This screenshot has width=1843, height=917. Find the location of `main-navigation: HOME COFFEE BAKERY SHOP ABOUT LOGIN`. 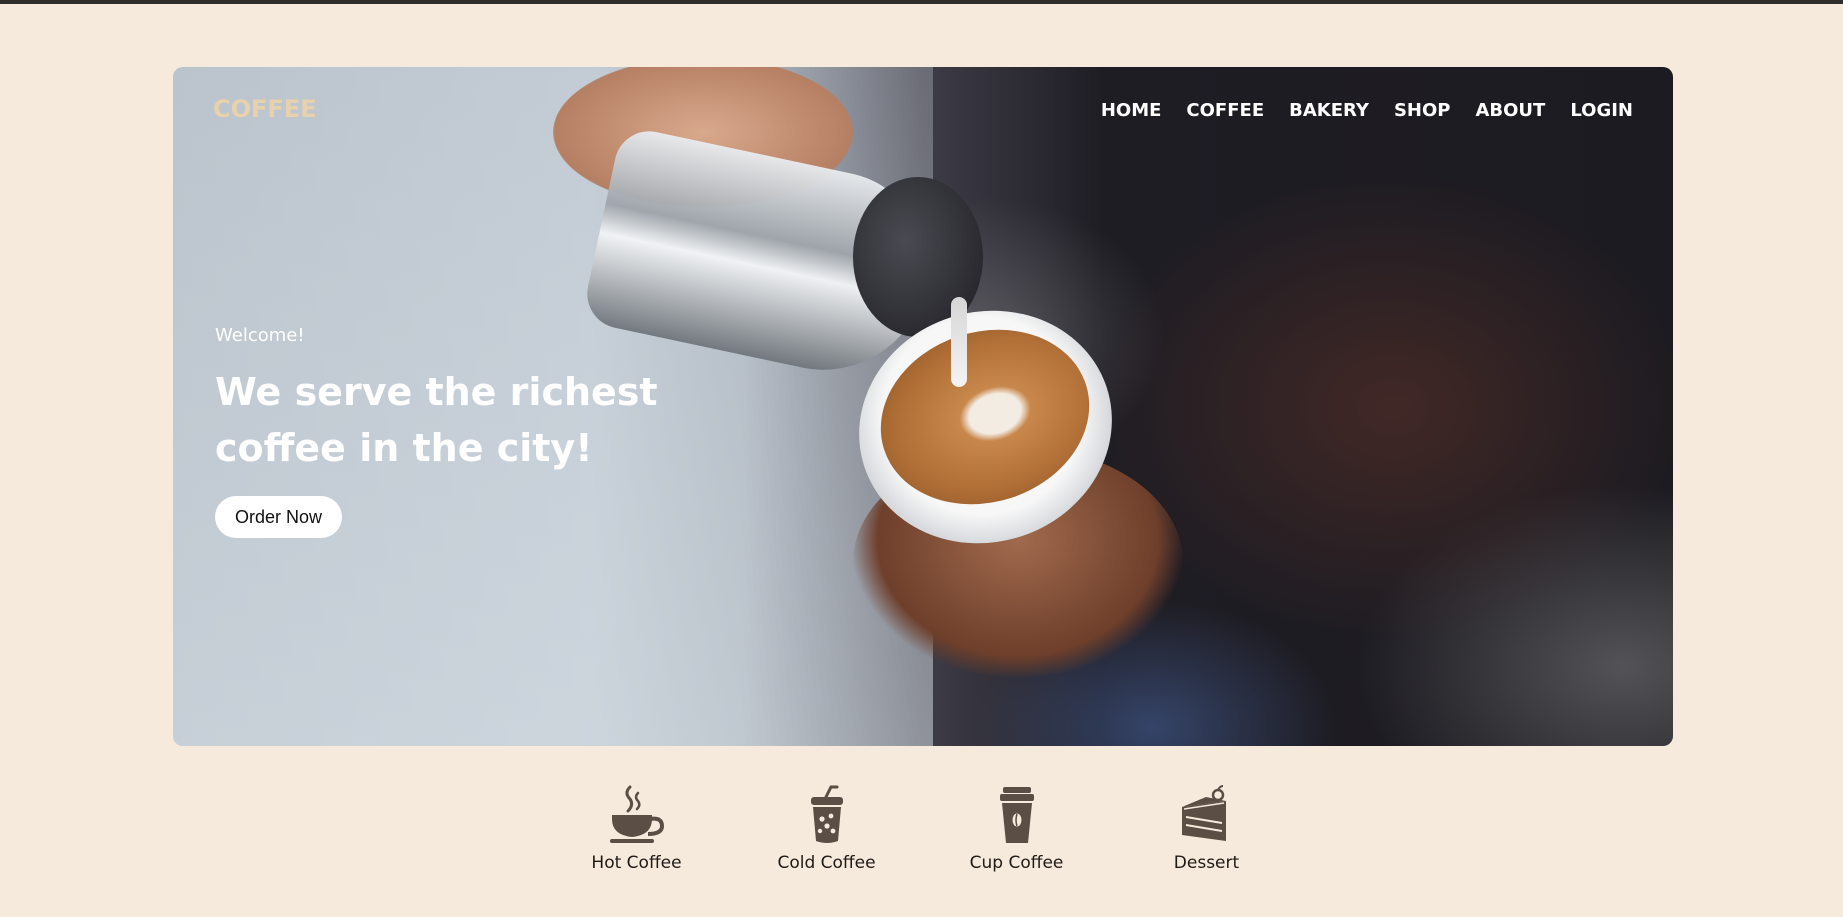

main-navigation: HOME COFFEE BAKERY SHOP ABOUT LOGIN is located at coordinates (1367, 110).